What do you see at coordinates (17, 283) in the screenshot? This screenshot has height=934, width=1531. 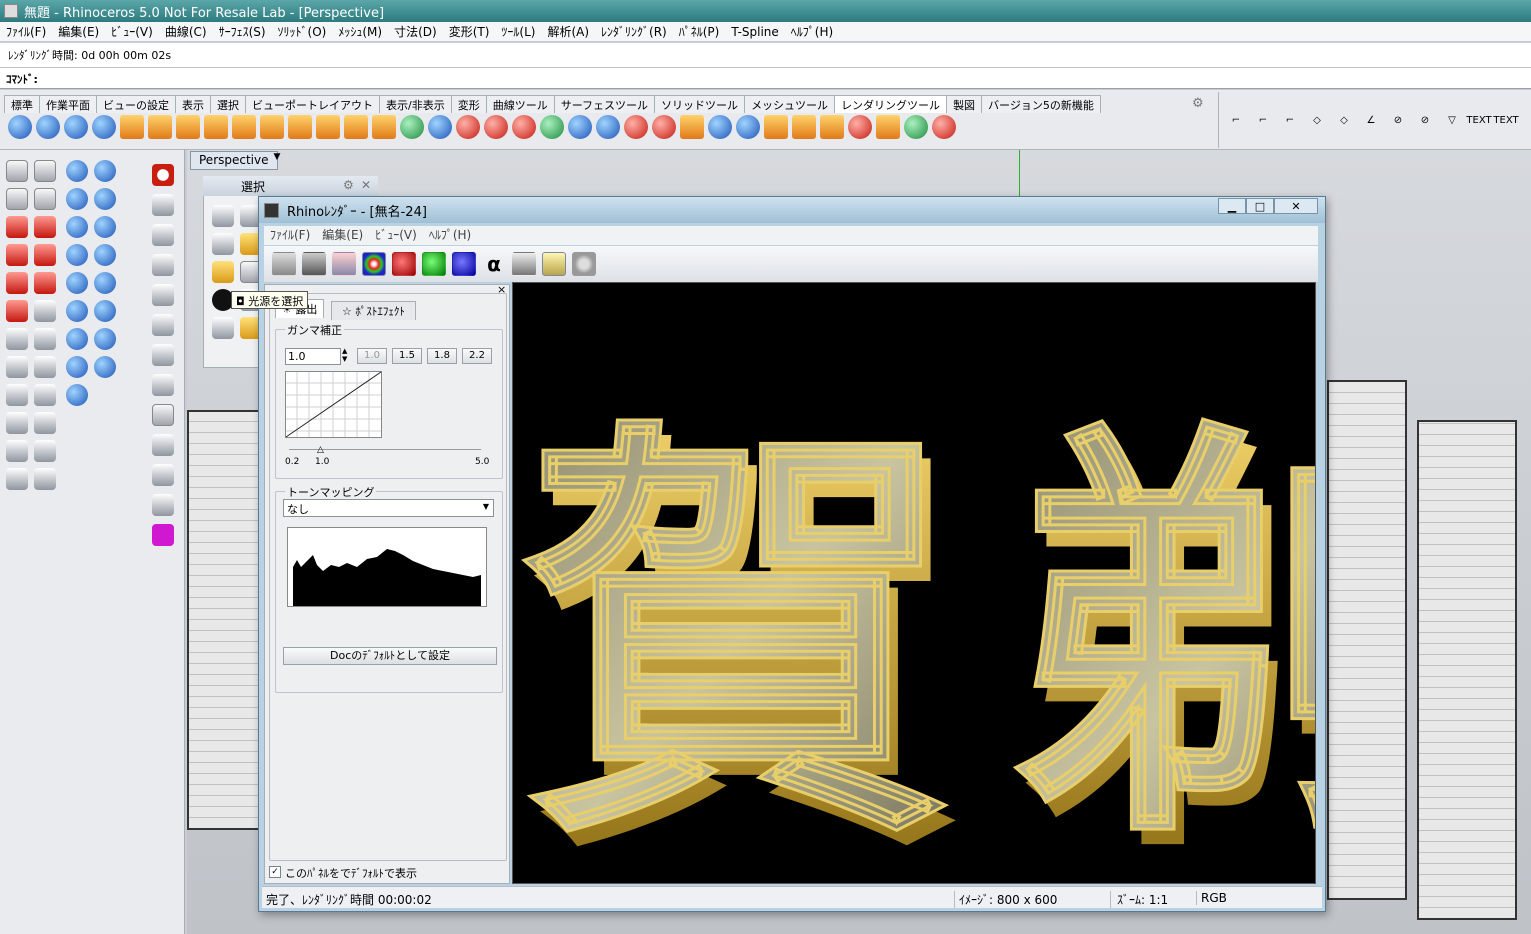 I see `circle-icon` at bounding box center [17, 283].